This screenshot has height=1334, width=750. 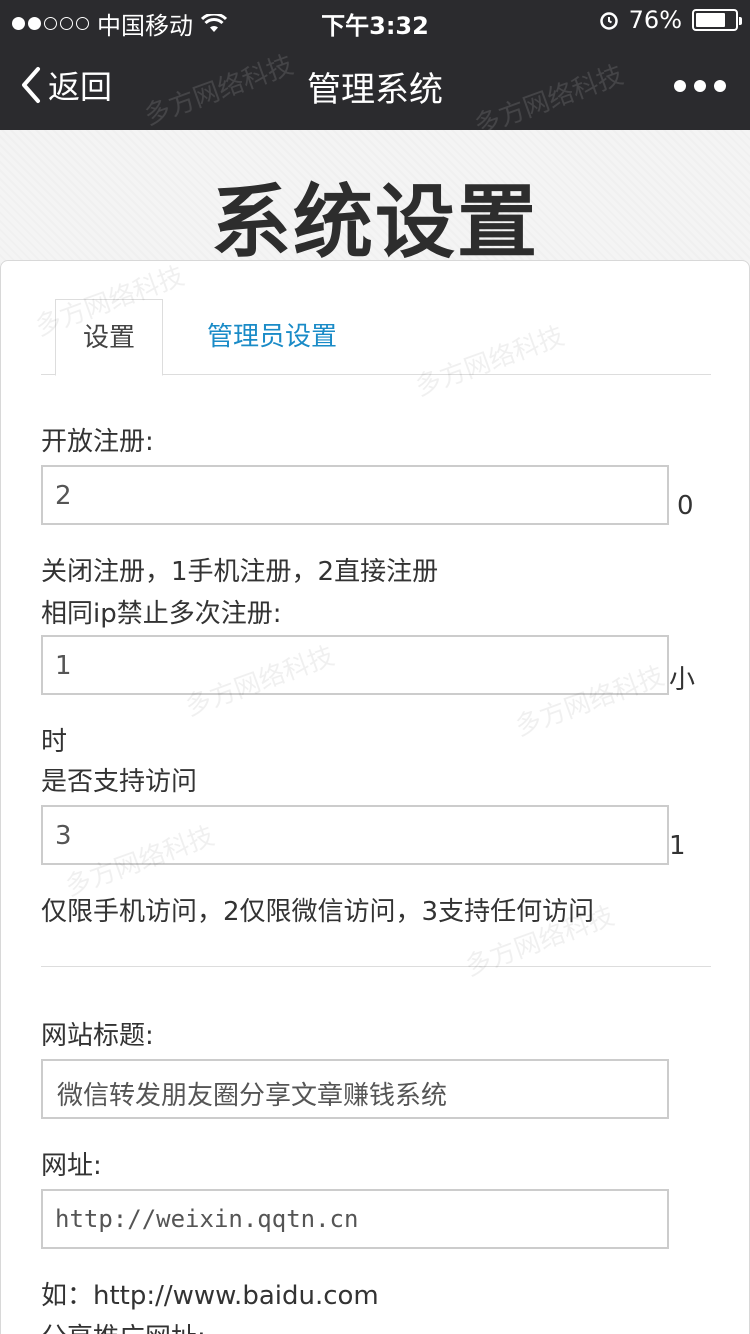 What do you see at coordinates (123, 1325) in the screenshot?
I see `share-url-label: 分享推广网址:` at bounding box center [123, 1325].